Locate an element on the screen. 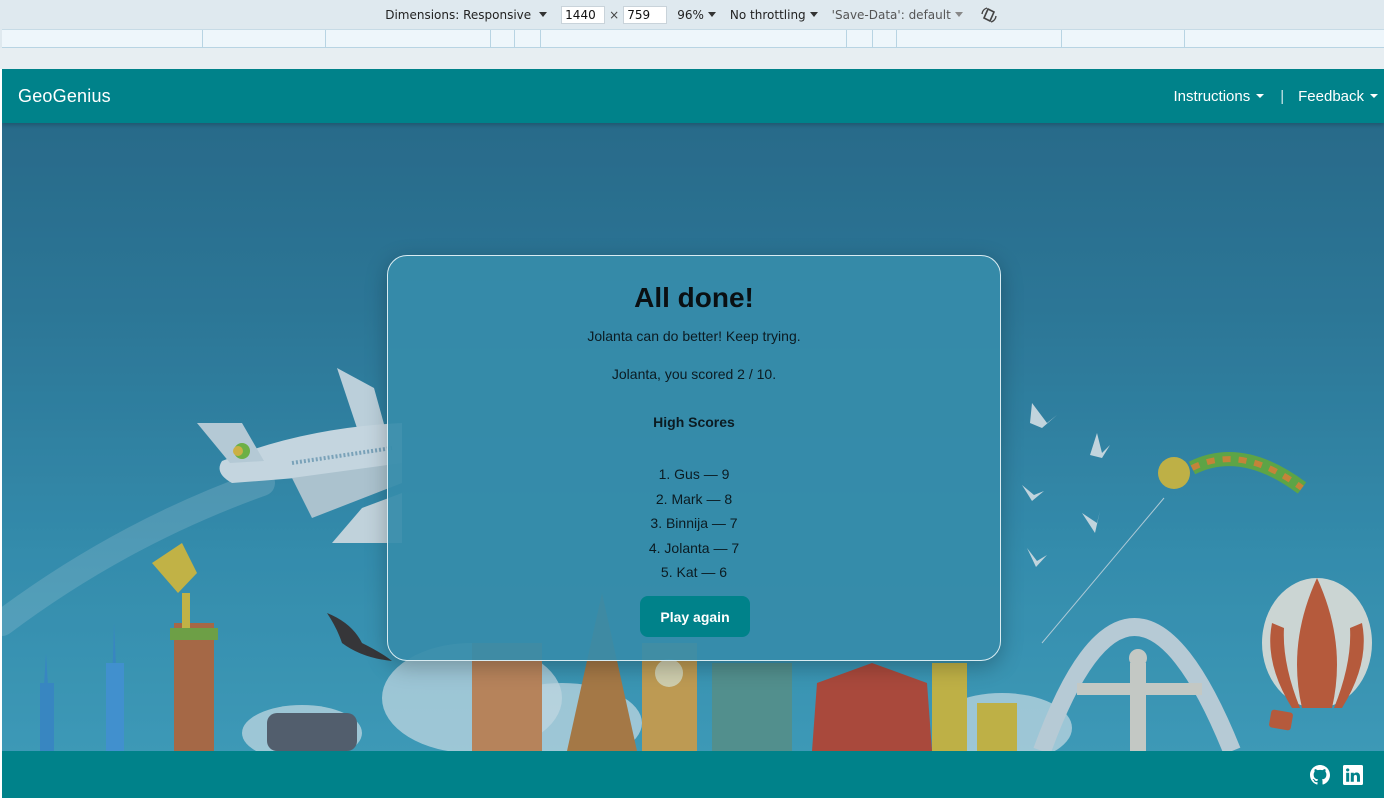  brand-logo: GeoGenius is located at coordinates (64, 96).